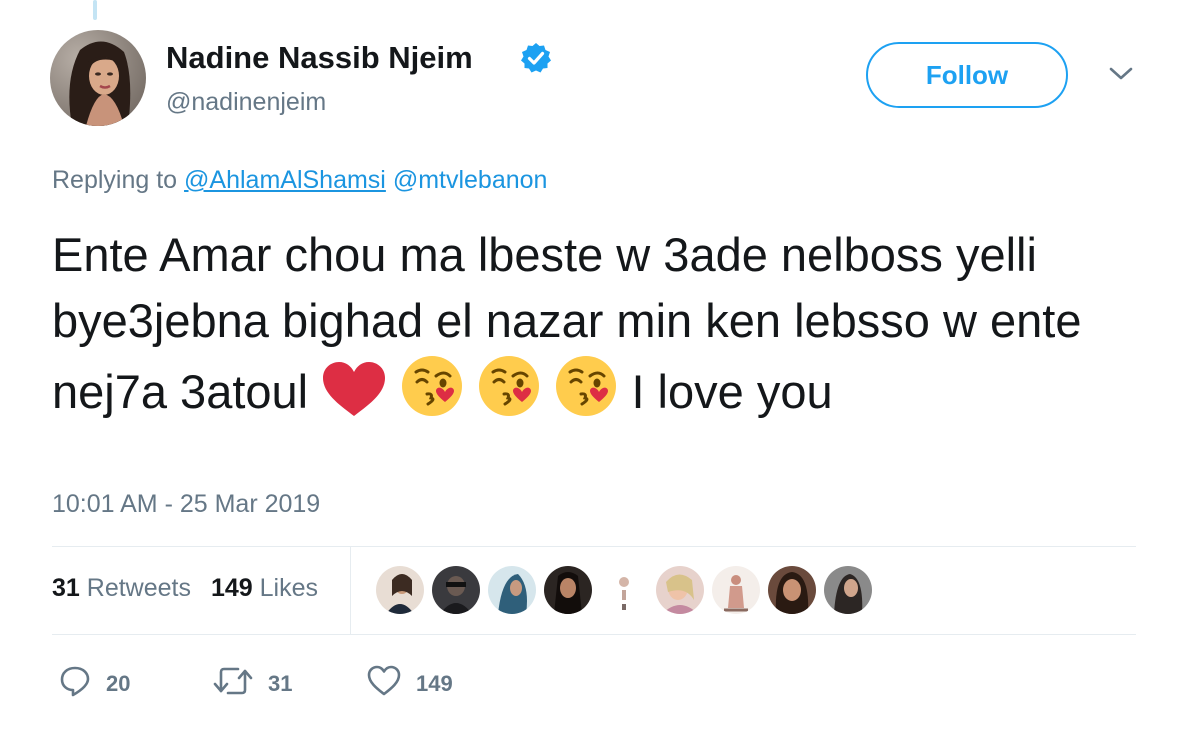 The image size is (1200, 751). I want to click on retweet-count: 31, so click(280, 683).